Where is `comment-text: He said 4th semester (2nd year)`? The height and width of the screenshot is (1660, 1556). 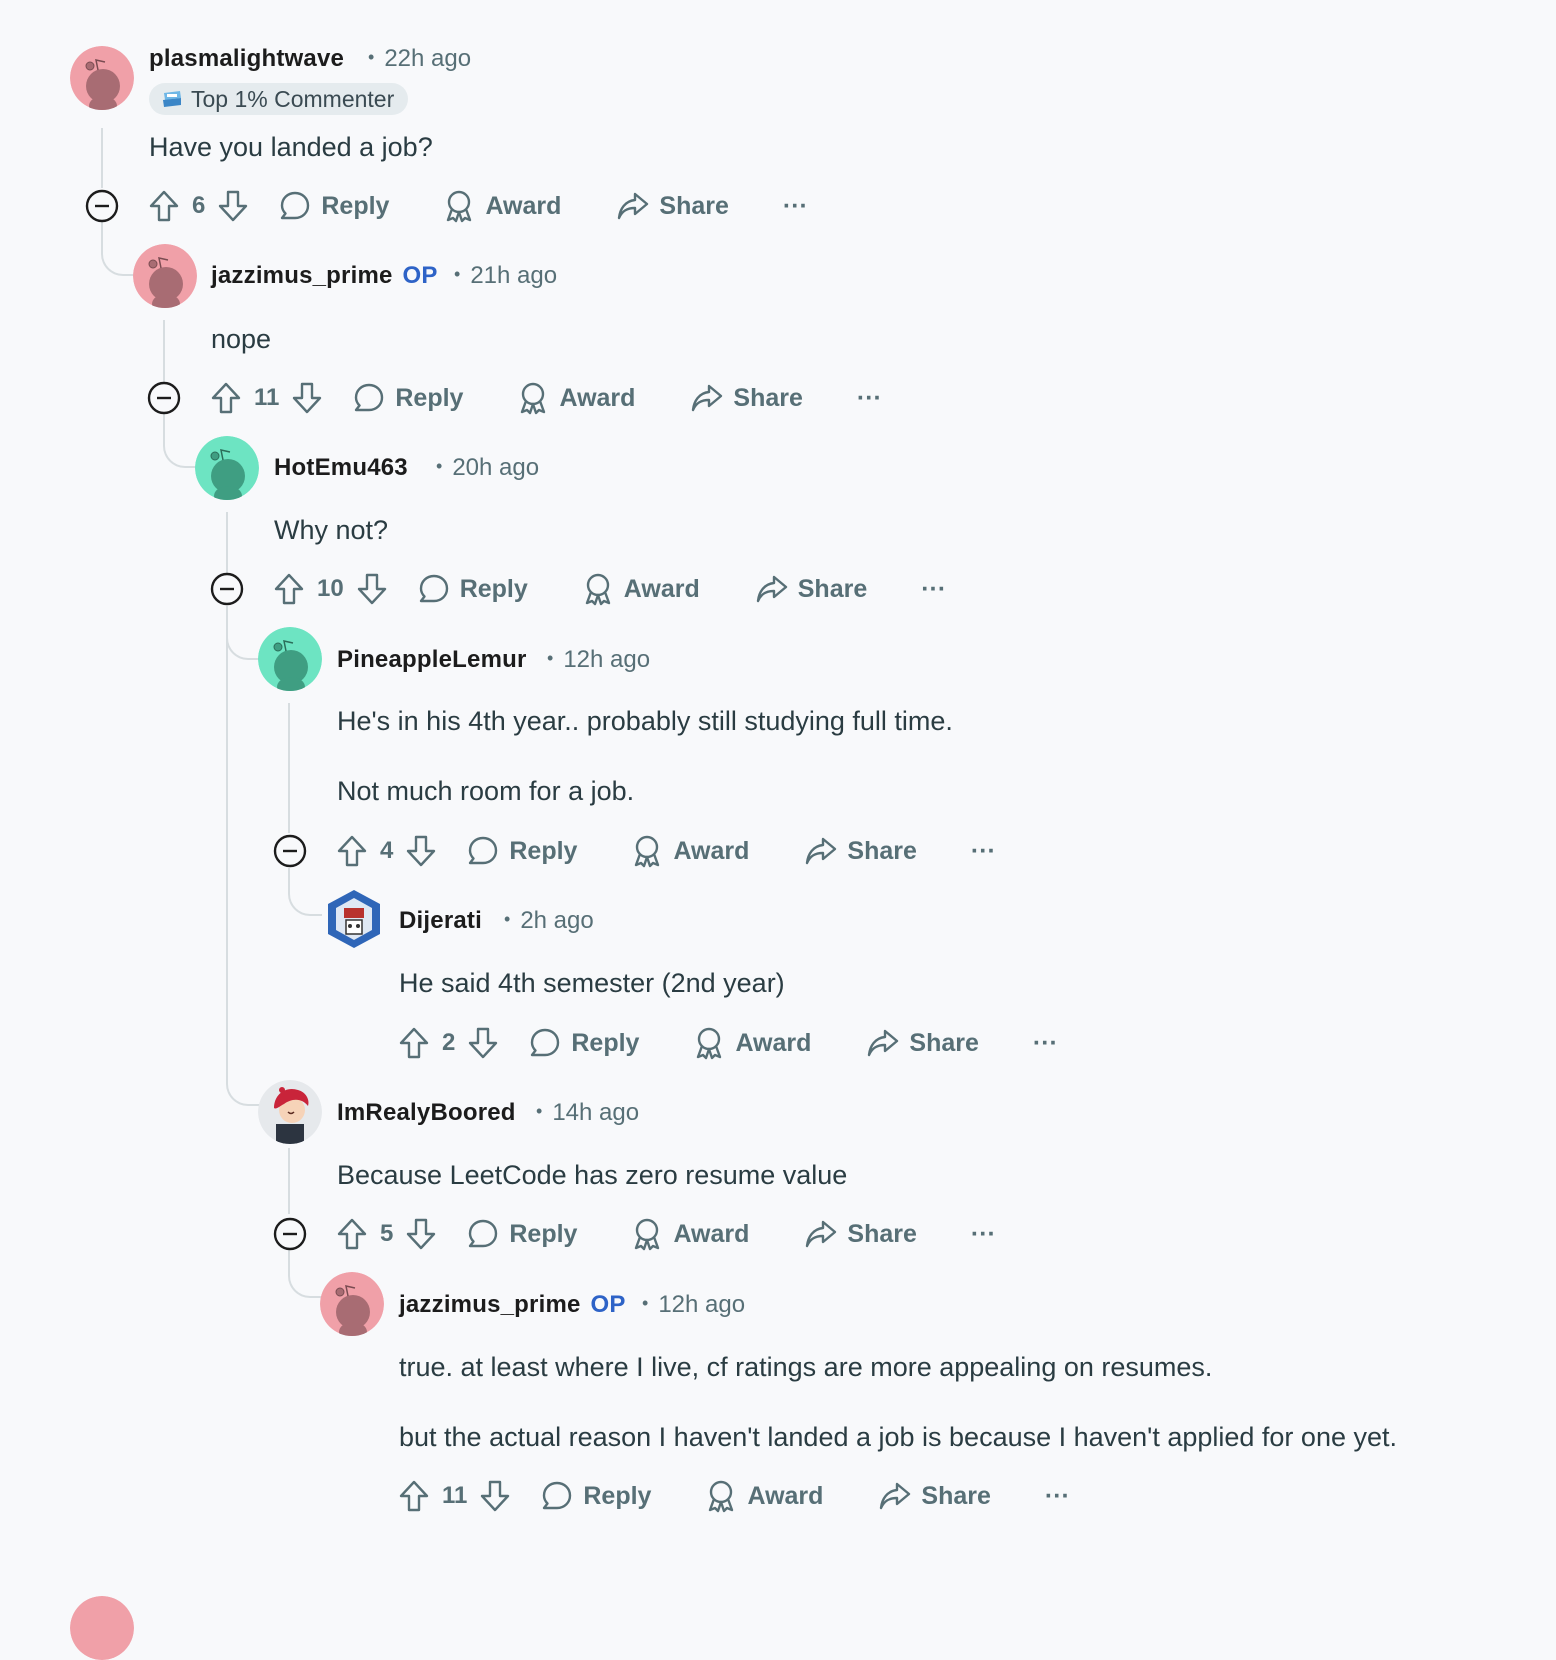
comment-text: He said 4th semester (2nd year) is located at coordinates (592, 983).